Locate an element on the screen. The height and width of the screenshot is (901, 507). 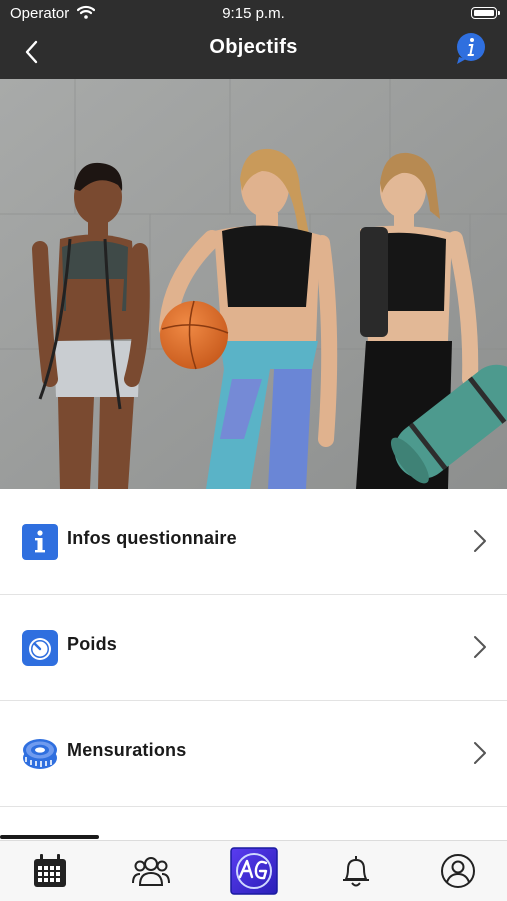
tab-bar is located at coordinates (253, 870).